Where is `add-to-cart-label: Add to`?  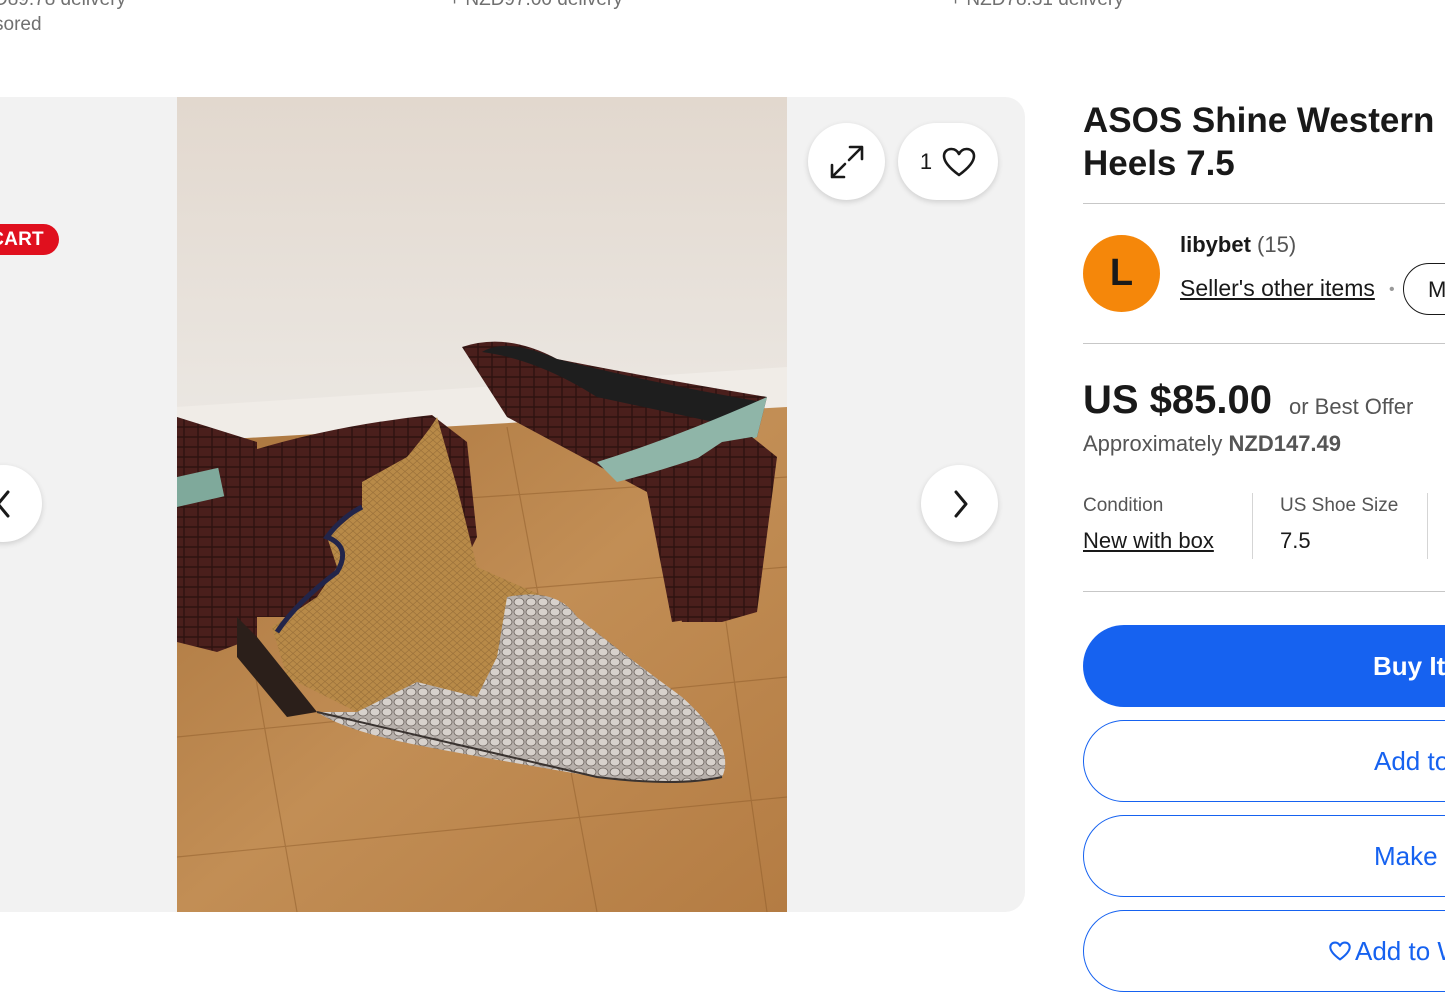 add-to-cart-label: Add to is located at coordinates (1409, 760).